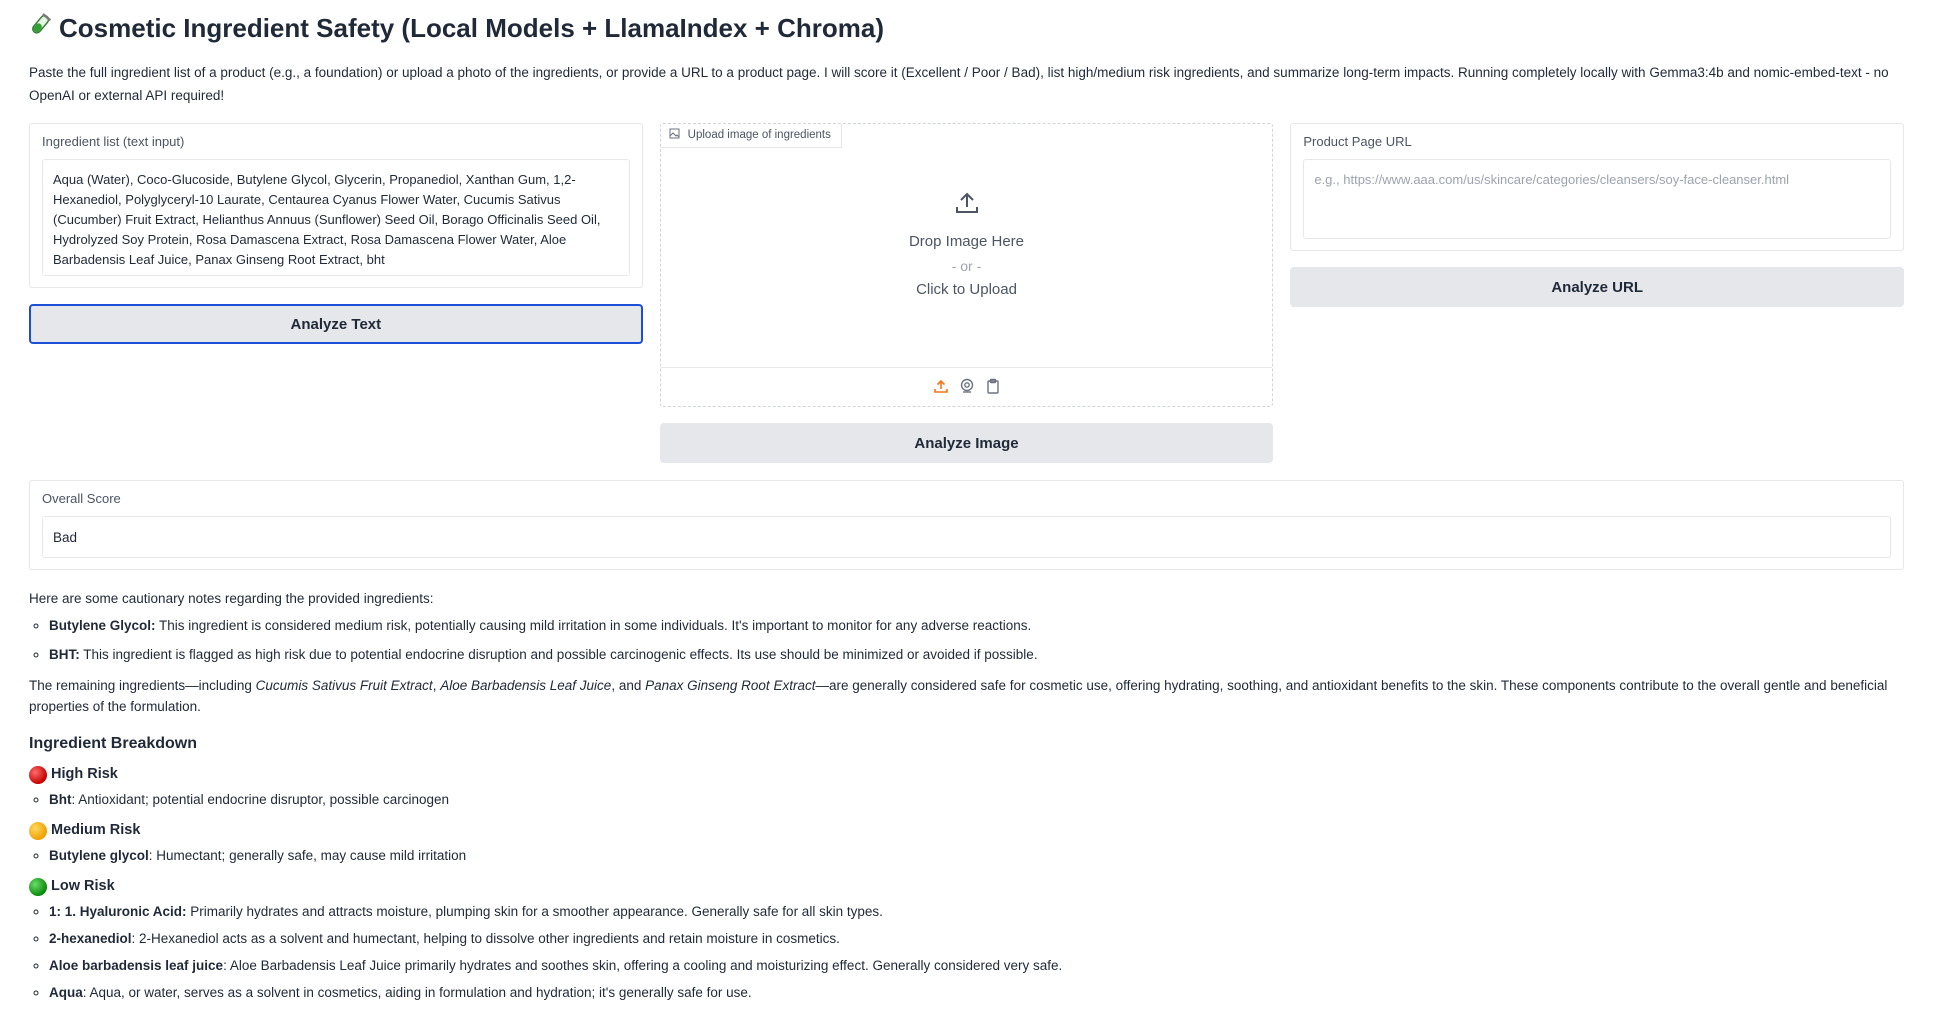 The image size is (1933, 1032). Describe the element at coordinates (38, 830) in the screenshot. I see `orange-circle-icon` at that location.